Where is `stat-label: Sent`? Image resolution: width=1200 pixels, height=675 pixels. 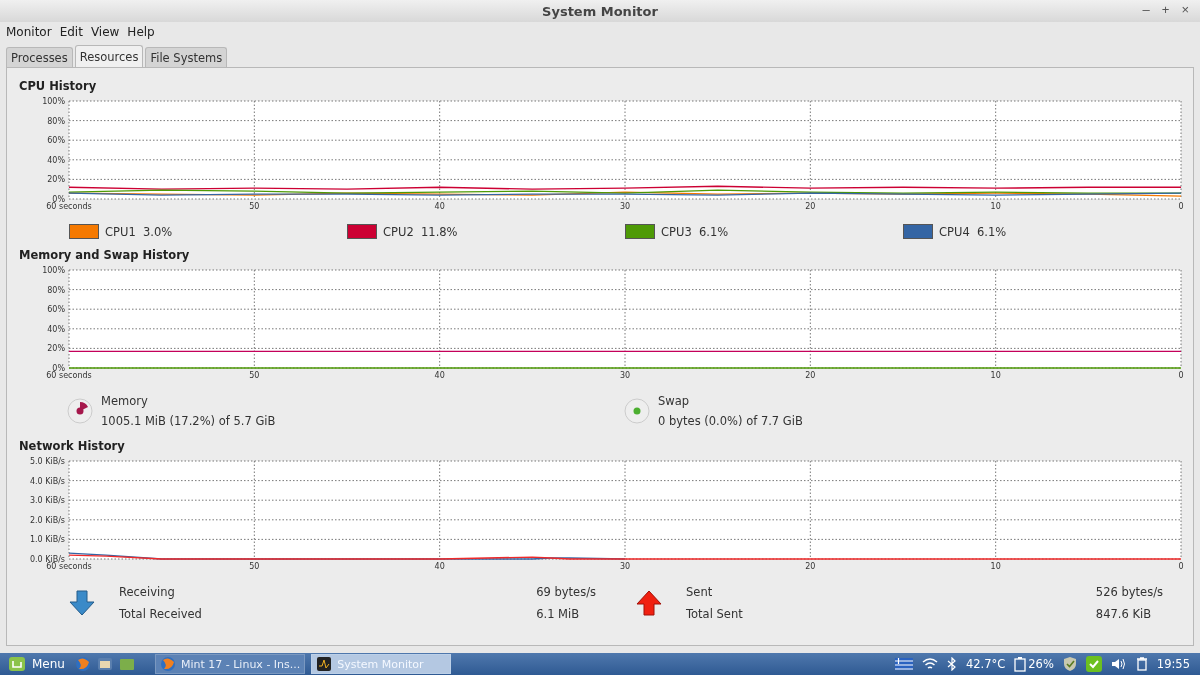 stat-label: Sent is located at coordinates (700, 592).